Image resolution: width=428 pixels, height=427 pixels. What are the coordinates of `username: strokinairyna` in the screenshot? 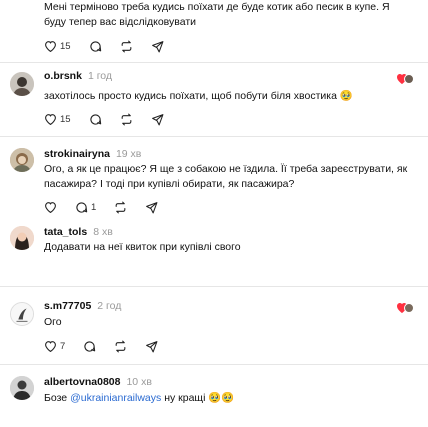 It's located at (77, 154).